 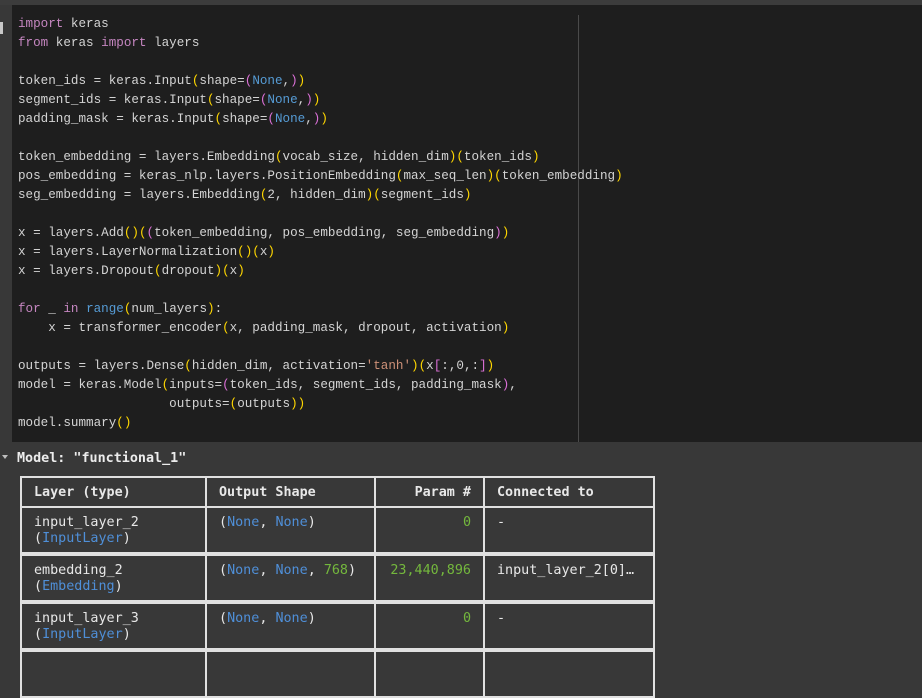 What do you see at coordinates (320, 24) in the screenshot?
I see `code-line: import keras` at bounding box center [320, 24].